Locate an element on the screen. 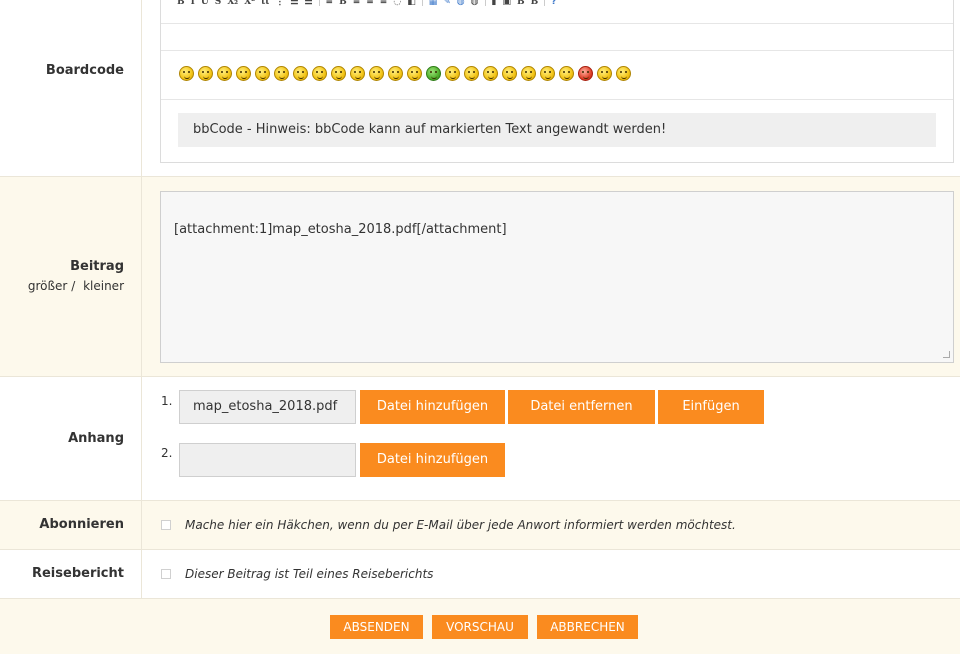  attachment-filename: map_etosha_2018.pdf is located at coordinates (267, 407).